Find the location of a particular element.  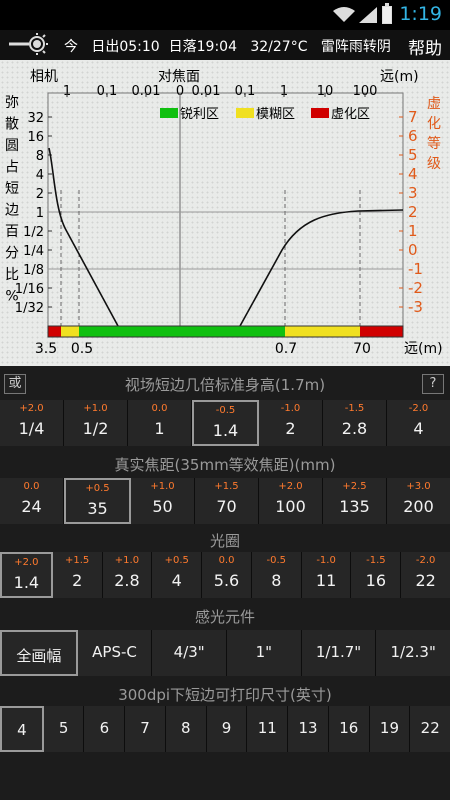

focal-option: +2.5 135 is located at coordinates (355, 501).